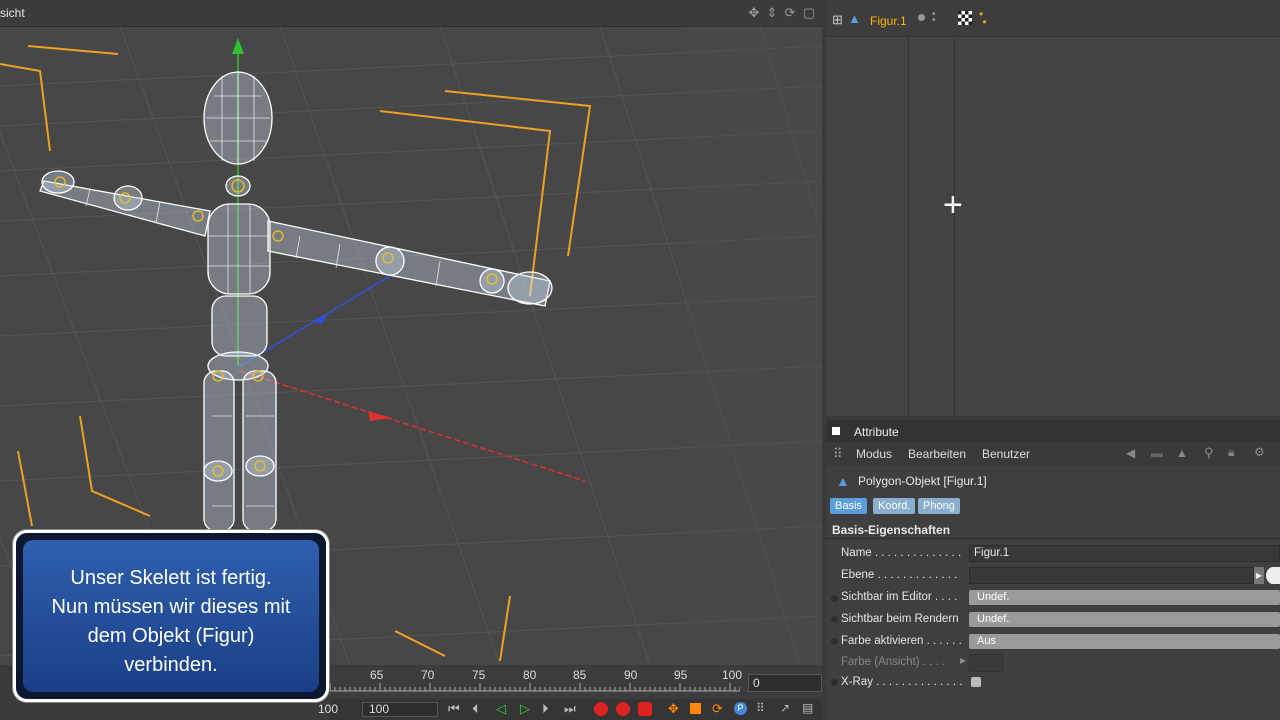 The height and width of the screenshot is (720, 1280). What do you see at coordinates (645, 709) in the screenshot?
I see `keyframe-selection-icon` at bounding box center [645, 709].